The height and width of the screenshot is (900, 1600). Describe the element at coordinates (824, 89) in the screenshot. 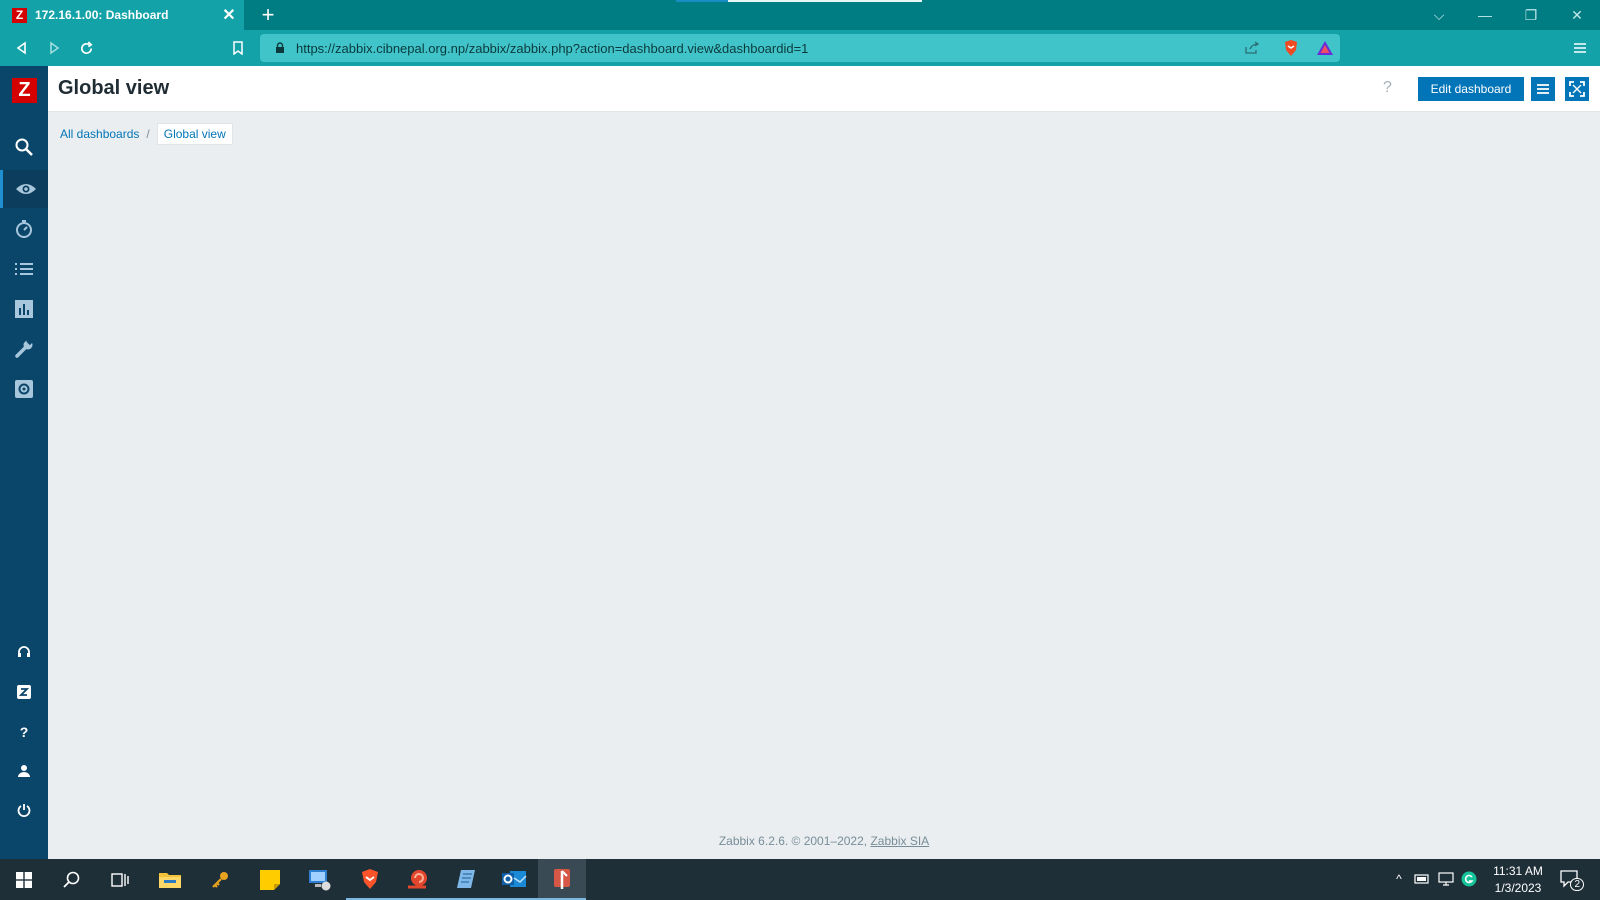

I see `page-header: Global view ? Edit dashboard` at that location.